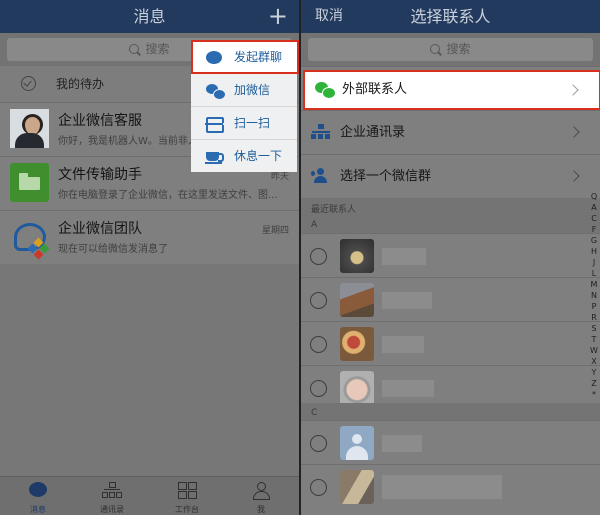 This screenshot has height=515, width=600. Describe the element at coordinates (594, 383) in the screenshot. I see `index-letter: Z` at that location.